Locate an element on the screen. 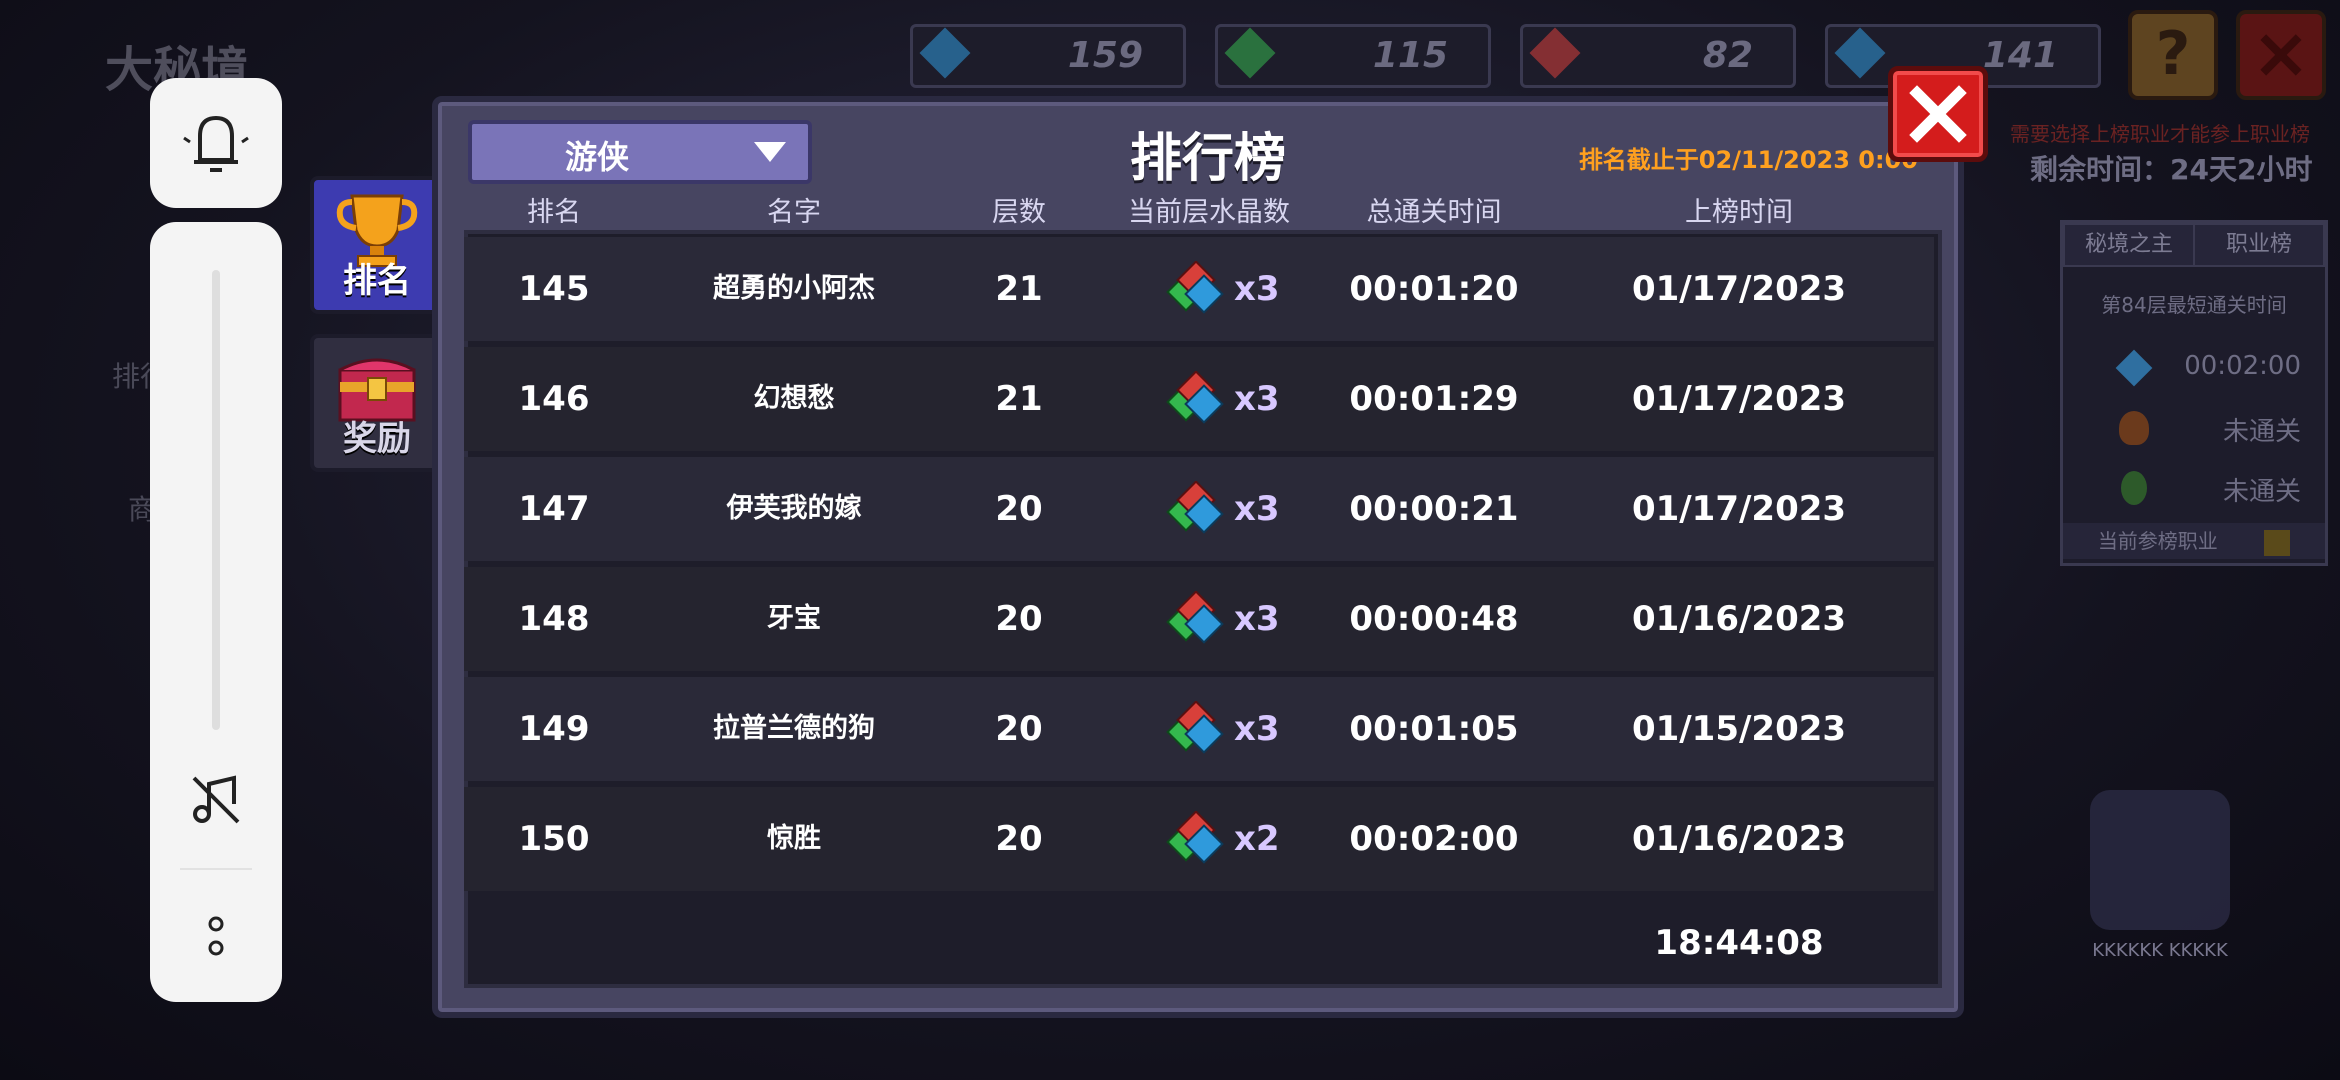 This screenshot has width=2340, height=1080. rank-cell: 149 is located at coordinates (554, 729).